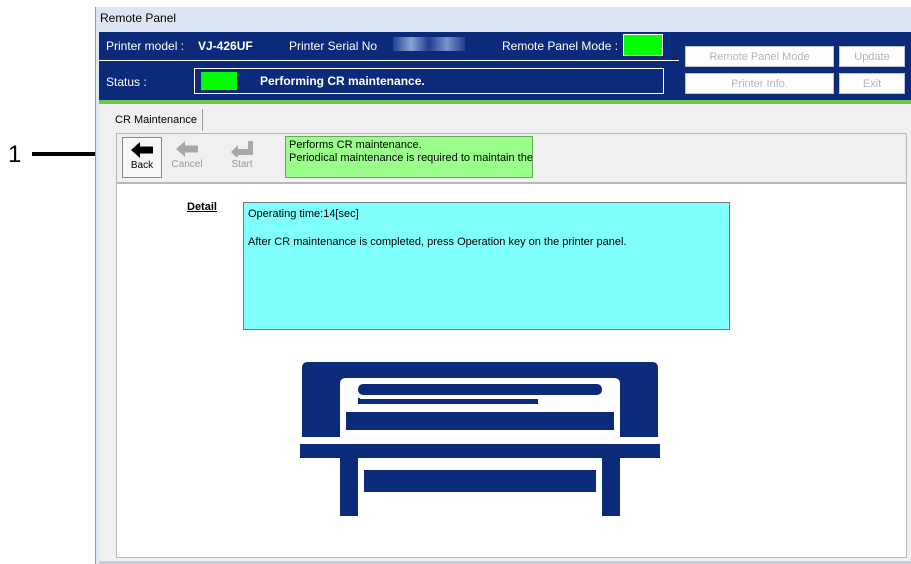 The height and width of the screenshot is (564, 911). I want to click on tab-cr-maintenance: CR Maintenance, so click(156, 120).